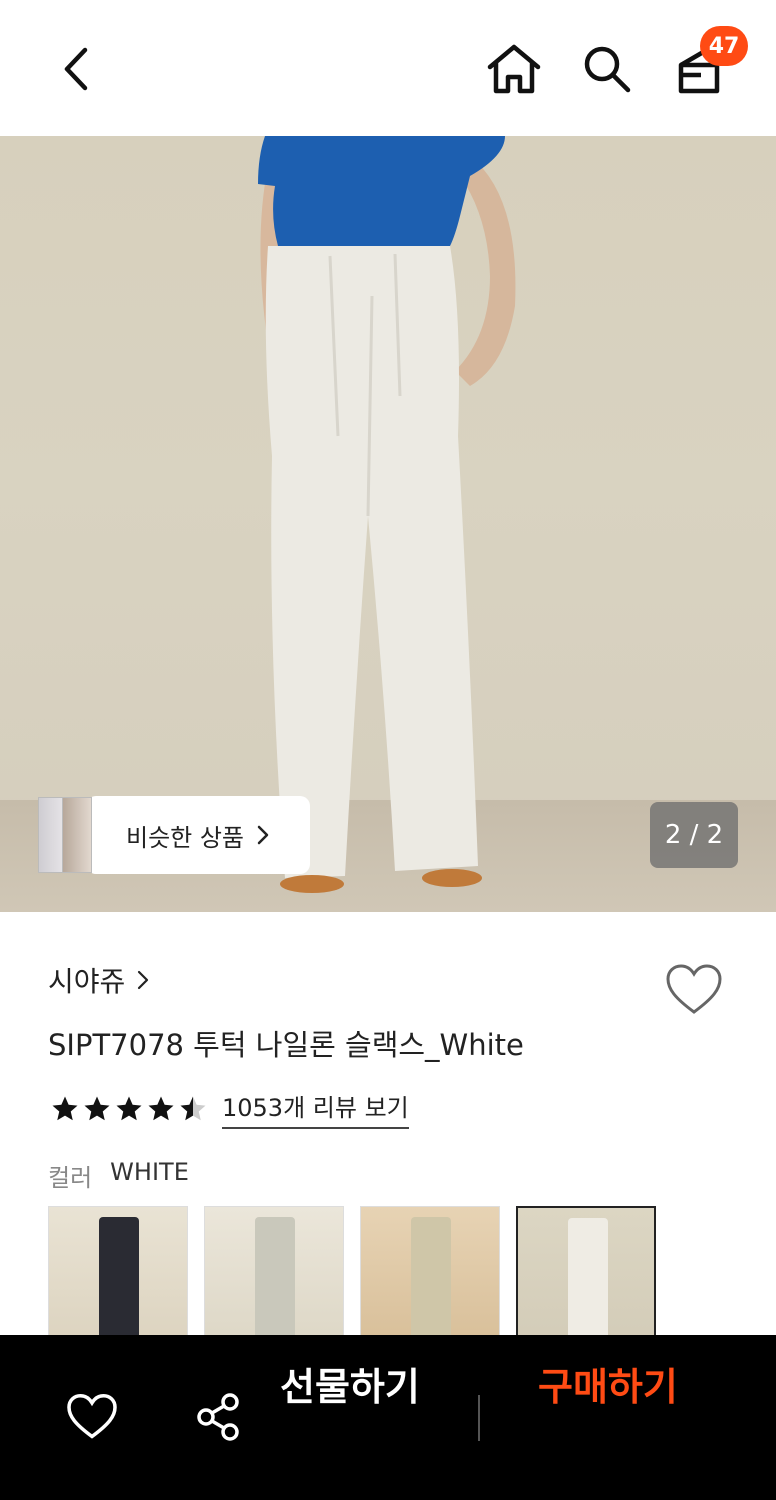 Image resolution: width=776 pixels, height=1500 pixels. I want to click on bottom-divider, so click(479, 1418).